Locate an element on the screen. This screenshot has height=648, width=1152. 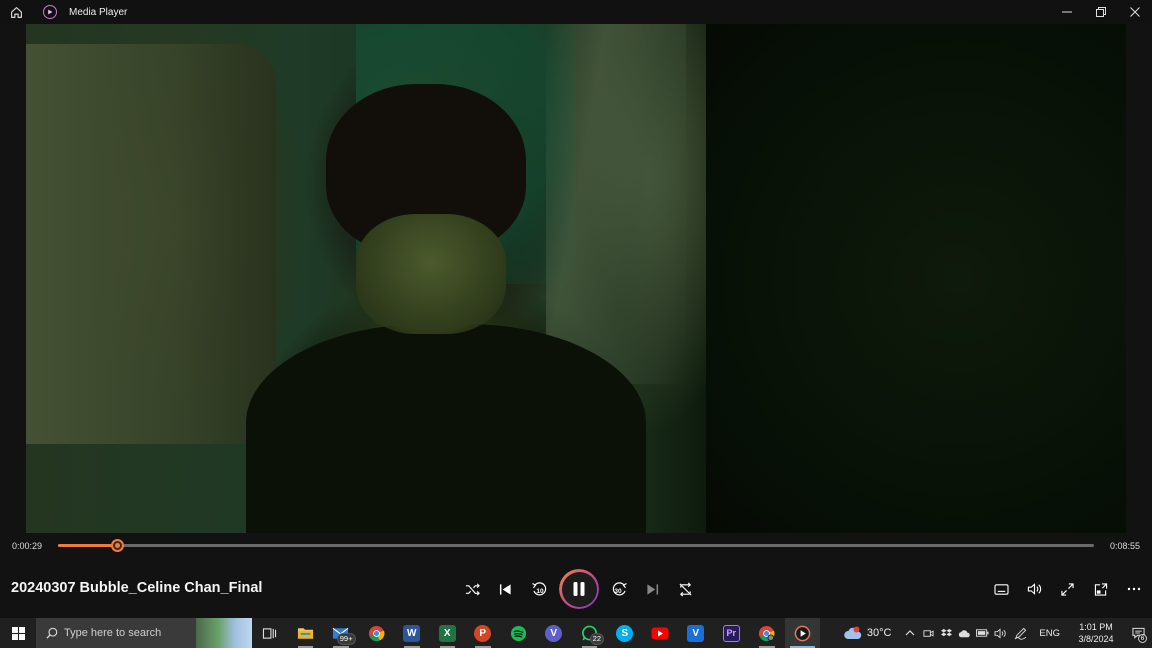
taskbar-task-view is located at coordinates (270, 633).